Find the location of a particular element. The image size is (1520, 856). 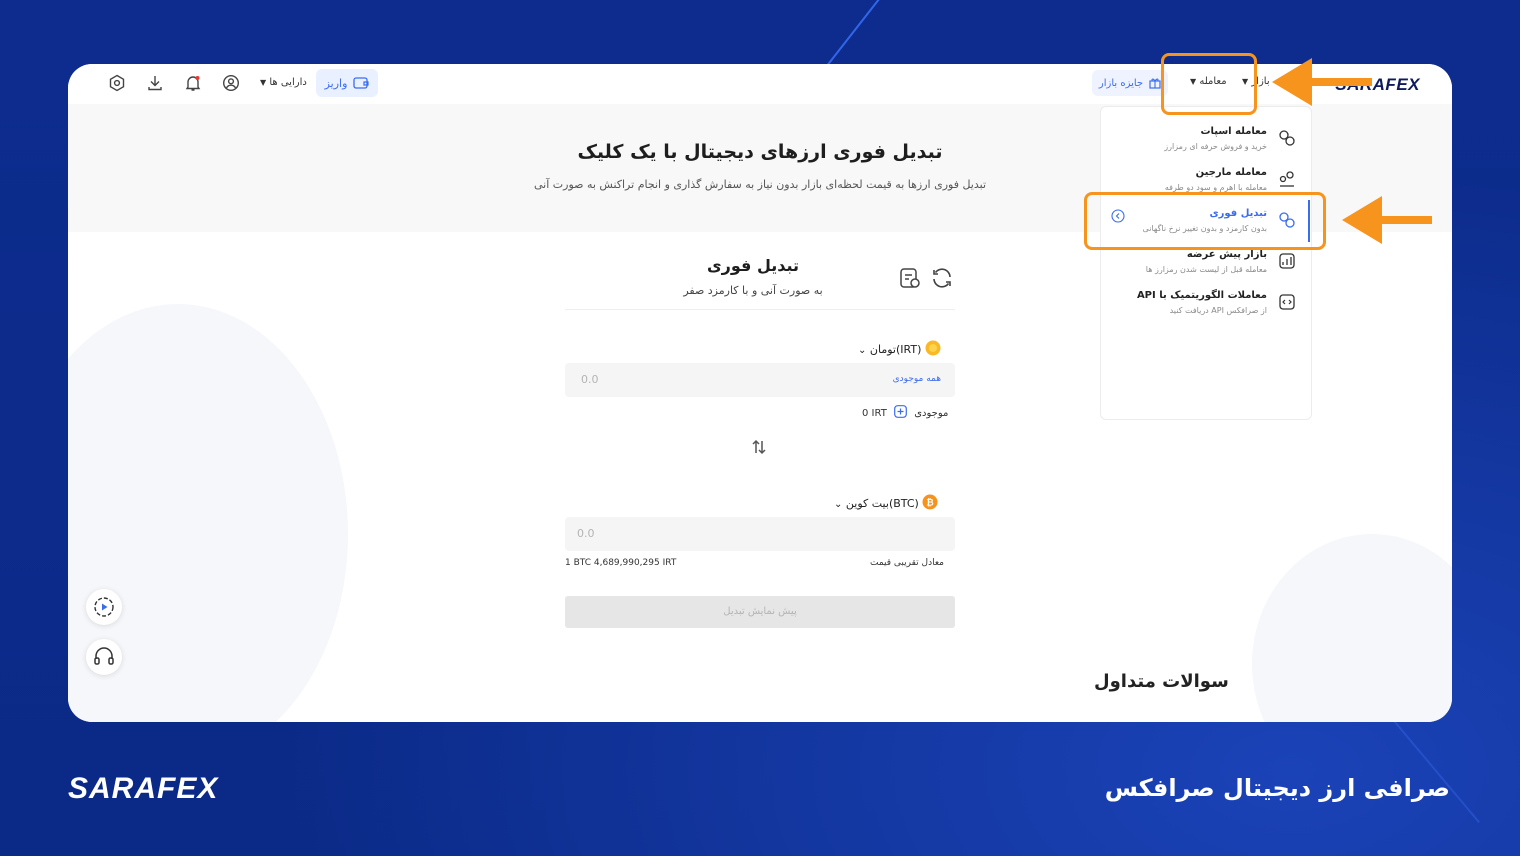

refresh-icon is located at coordinates (942, 278).